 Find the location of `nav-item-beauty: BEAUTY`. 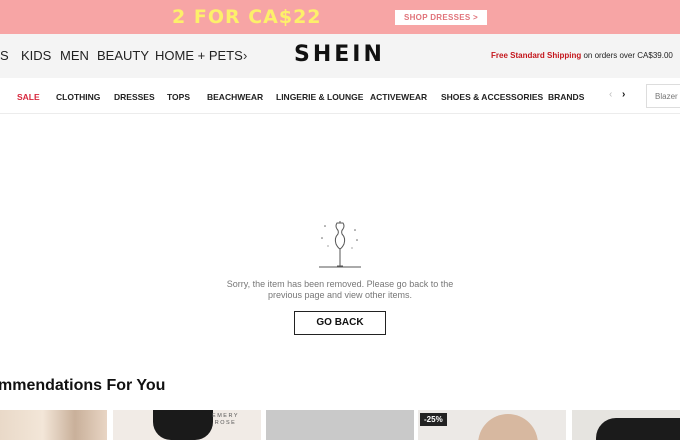

nav-item-beauty: BEAUTY is located at coordinates (123, 55).